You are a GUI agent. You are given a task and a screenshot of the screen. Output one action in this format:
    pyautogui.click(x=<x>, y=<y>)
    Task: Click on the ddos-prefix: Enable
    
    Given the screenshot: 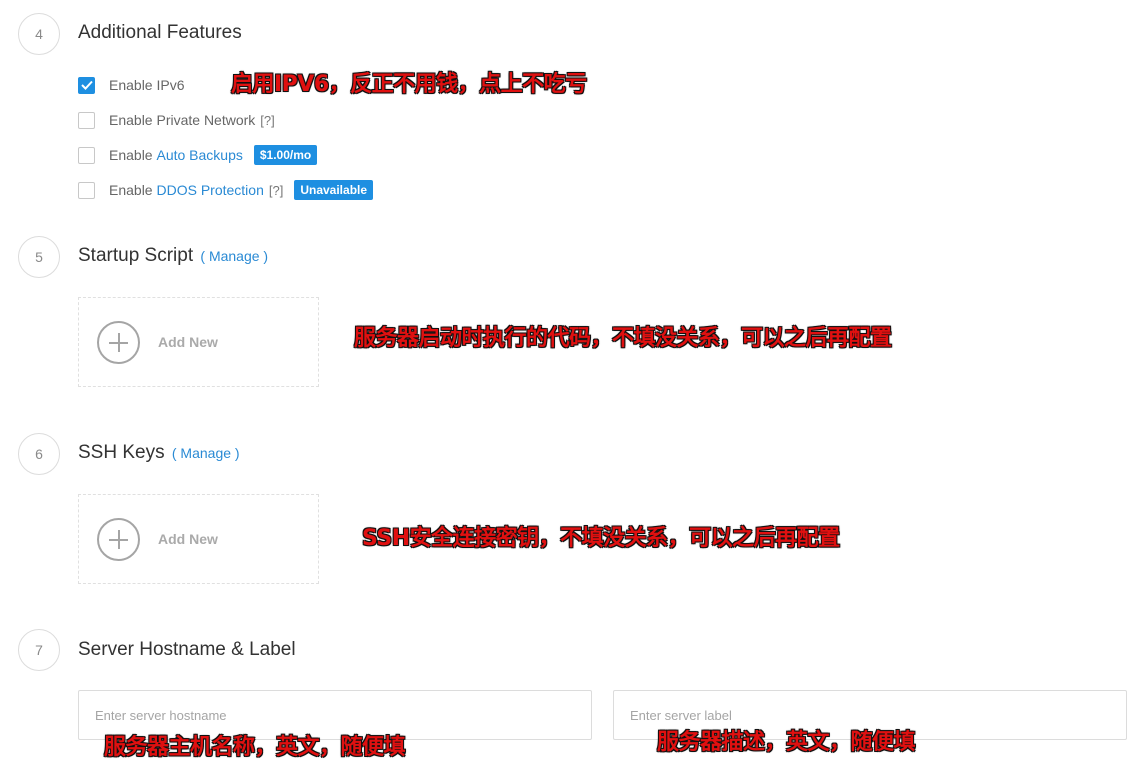 What is the action you would take?
    pyautogui.click(x=133, y=190)
    